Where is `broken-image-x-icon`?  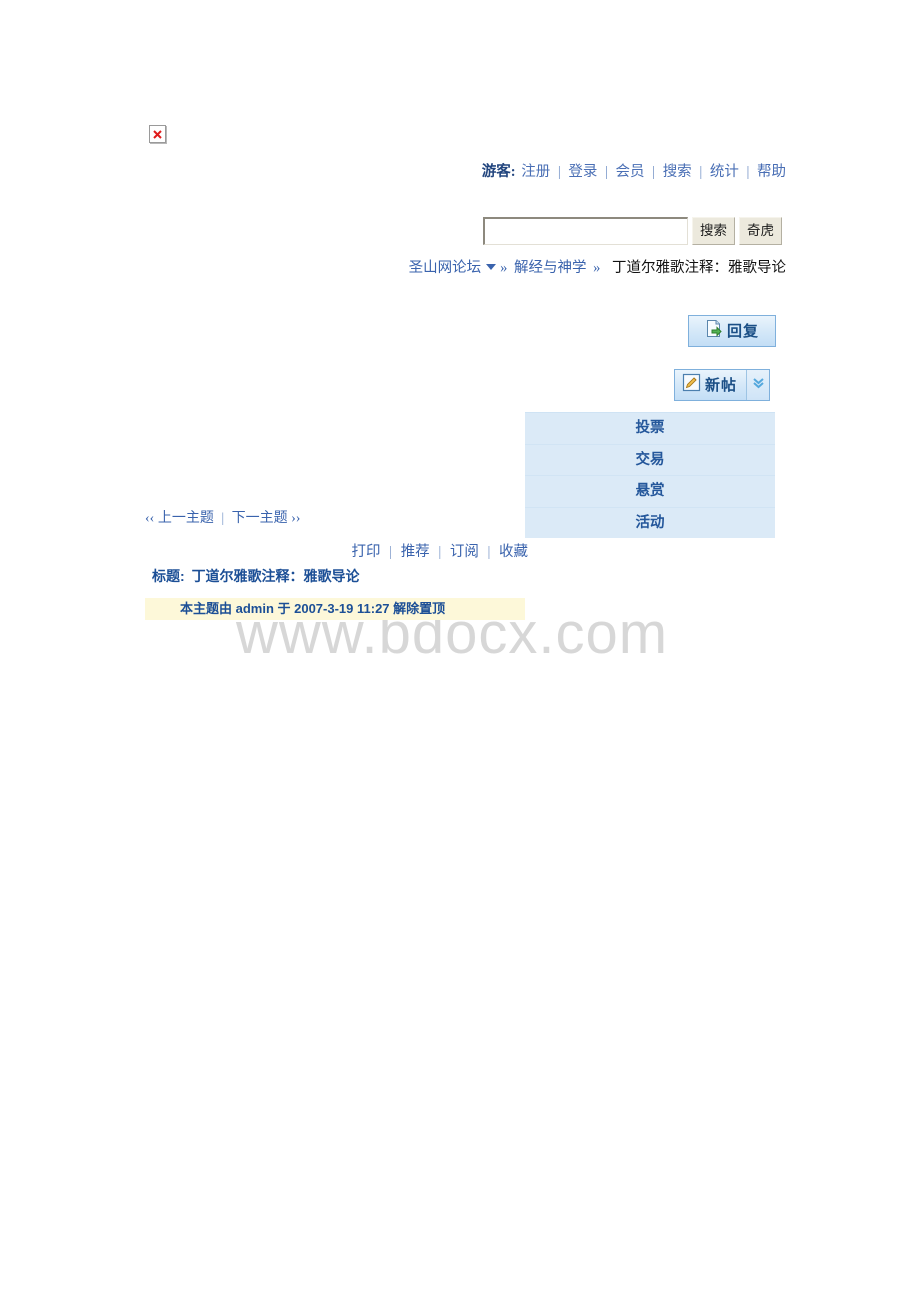 broken-image-x-icon is located at coordinates (157, 134).